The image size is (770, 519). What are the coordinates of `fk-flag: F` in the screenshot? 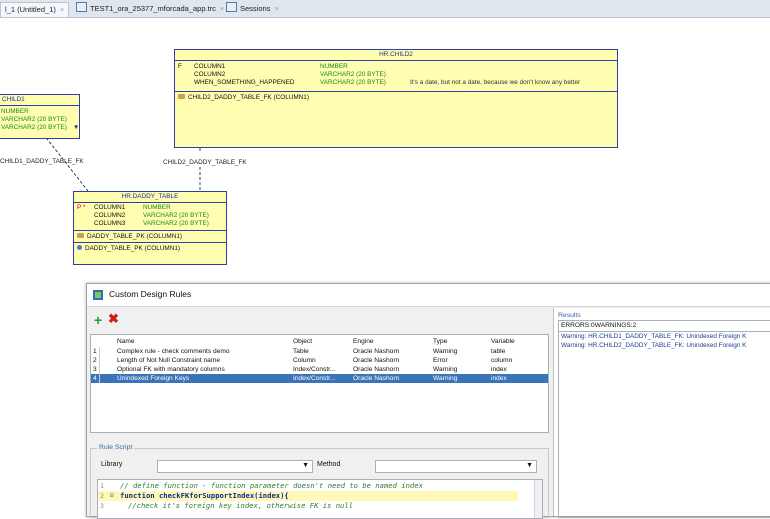 It's located at (180, 66).